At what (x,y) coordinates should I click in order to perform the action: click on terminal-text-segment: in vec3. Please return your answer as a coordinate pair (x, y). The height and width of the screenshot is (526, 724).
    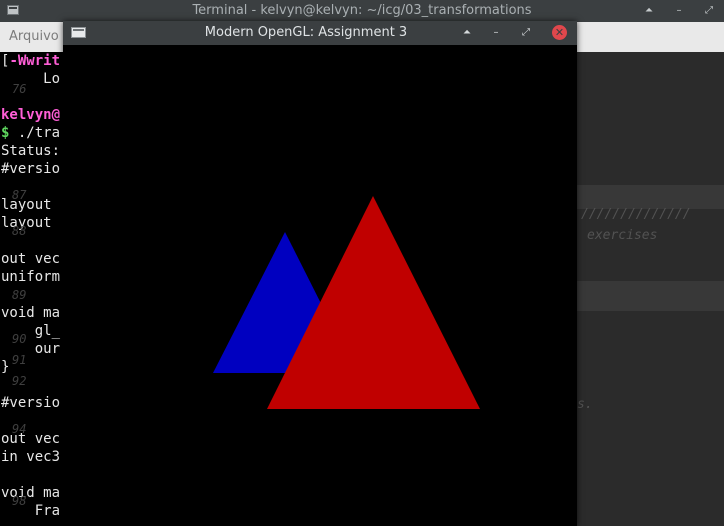
    Looking at the image, I should click on (31, 457).